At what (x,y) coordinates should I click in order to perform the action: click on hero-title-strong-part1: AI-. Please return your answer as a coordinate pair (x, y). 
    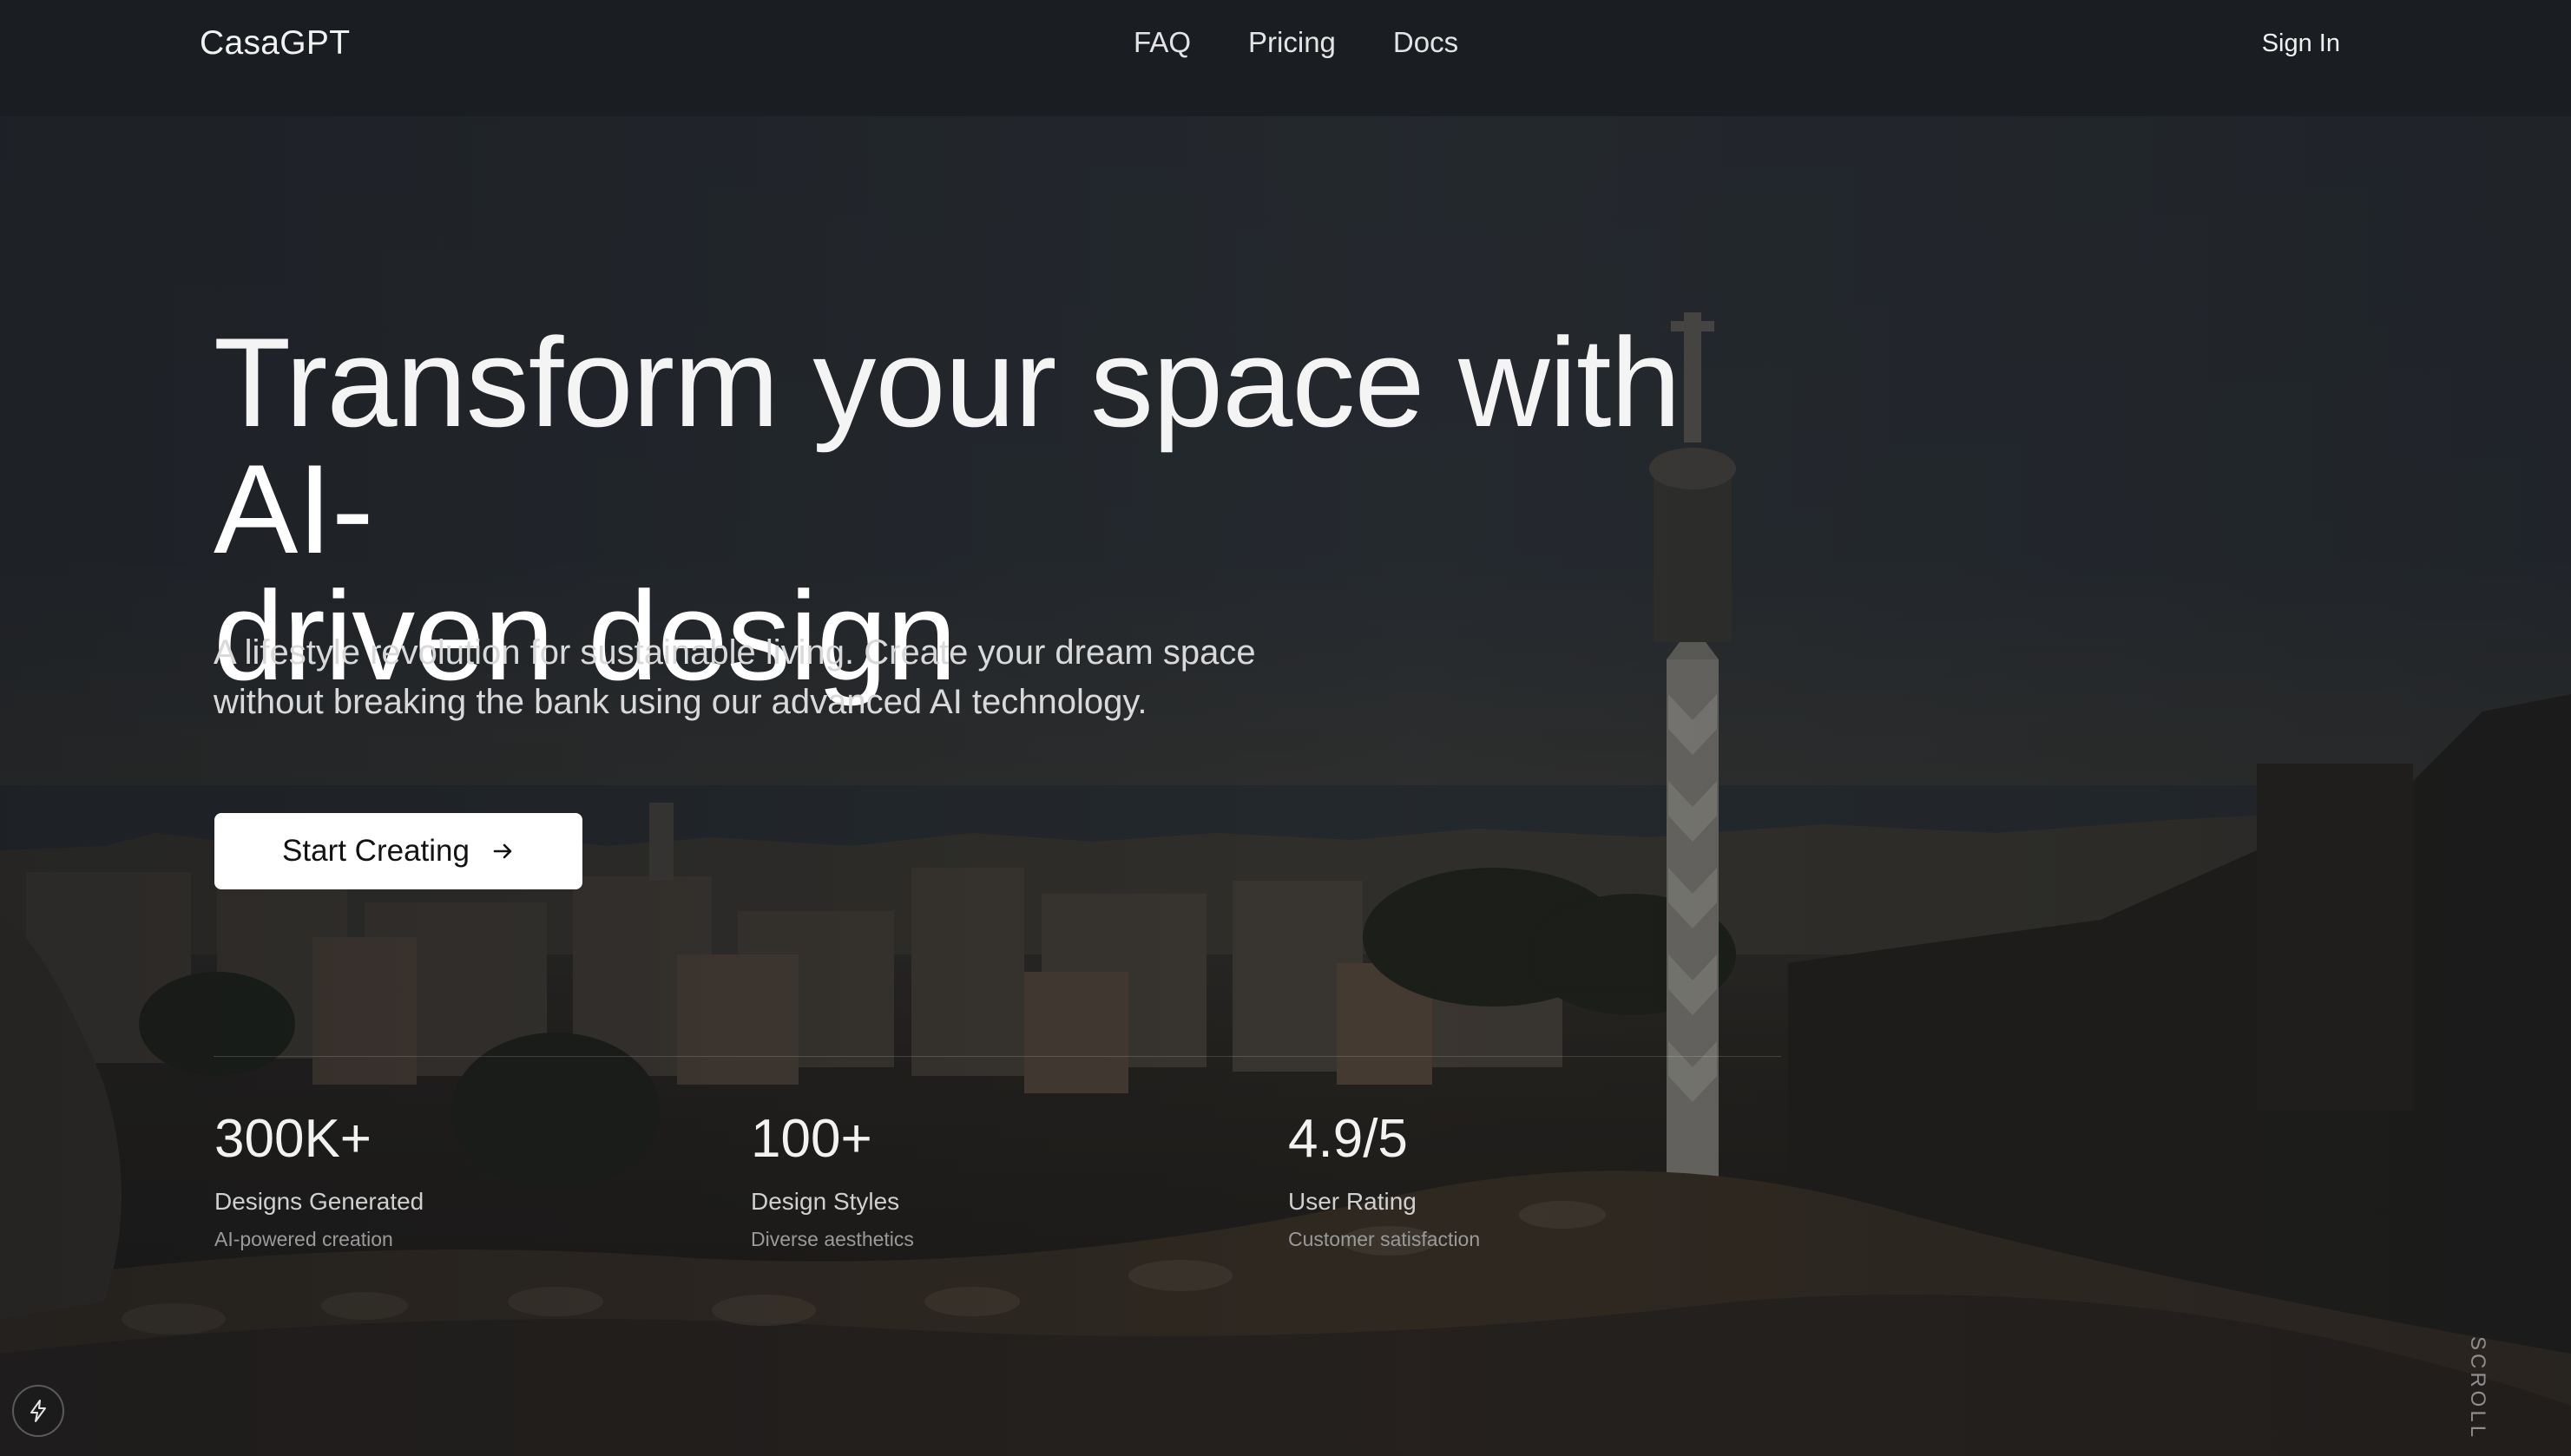
    Looking at the image, I should click on (294, 509).